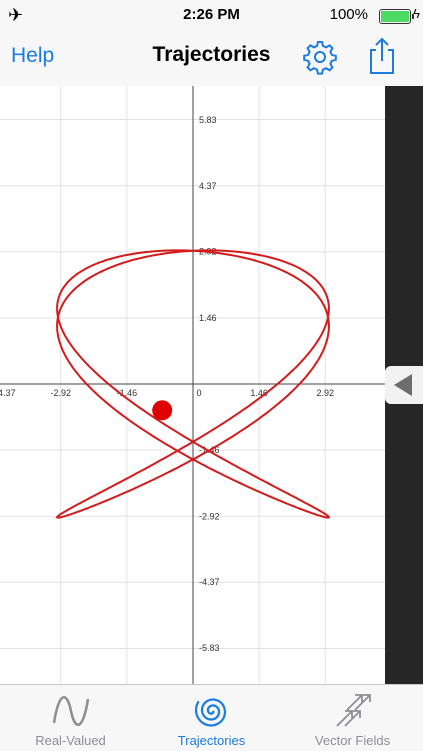 This screenshot has width=423, height=751. I want to click on battery-icon, so click(396, 16).